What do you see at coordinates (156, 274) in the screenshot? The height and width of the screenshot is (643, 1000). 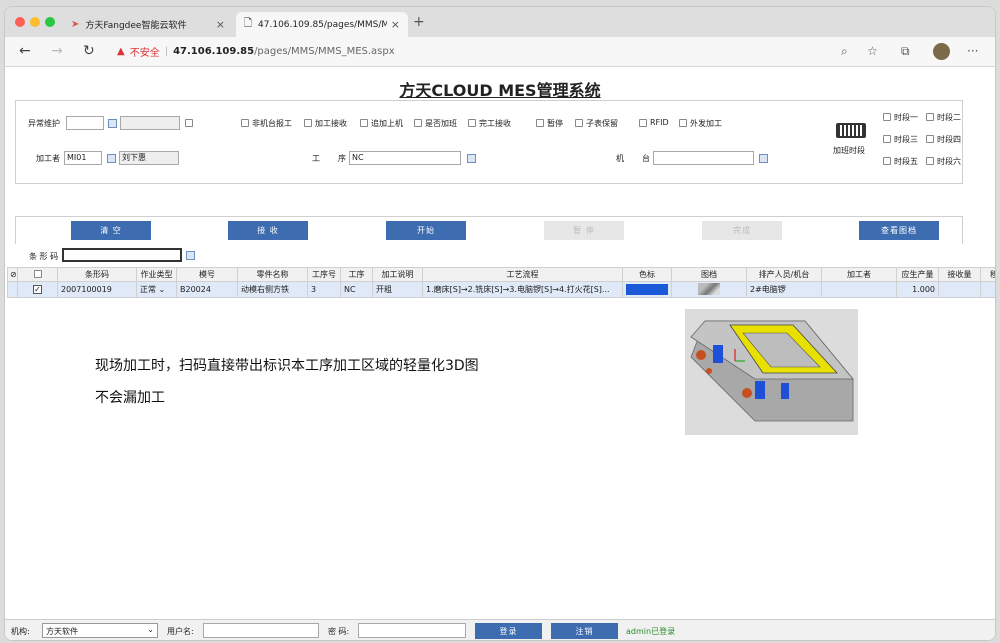 I see `col-header: 作业类型` at bounding box center [156, 274].